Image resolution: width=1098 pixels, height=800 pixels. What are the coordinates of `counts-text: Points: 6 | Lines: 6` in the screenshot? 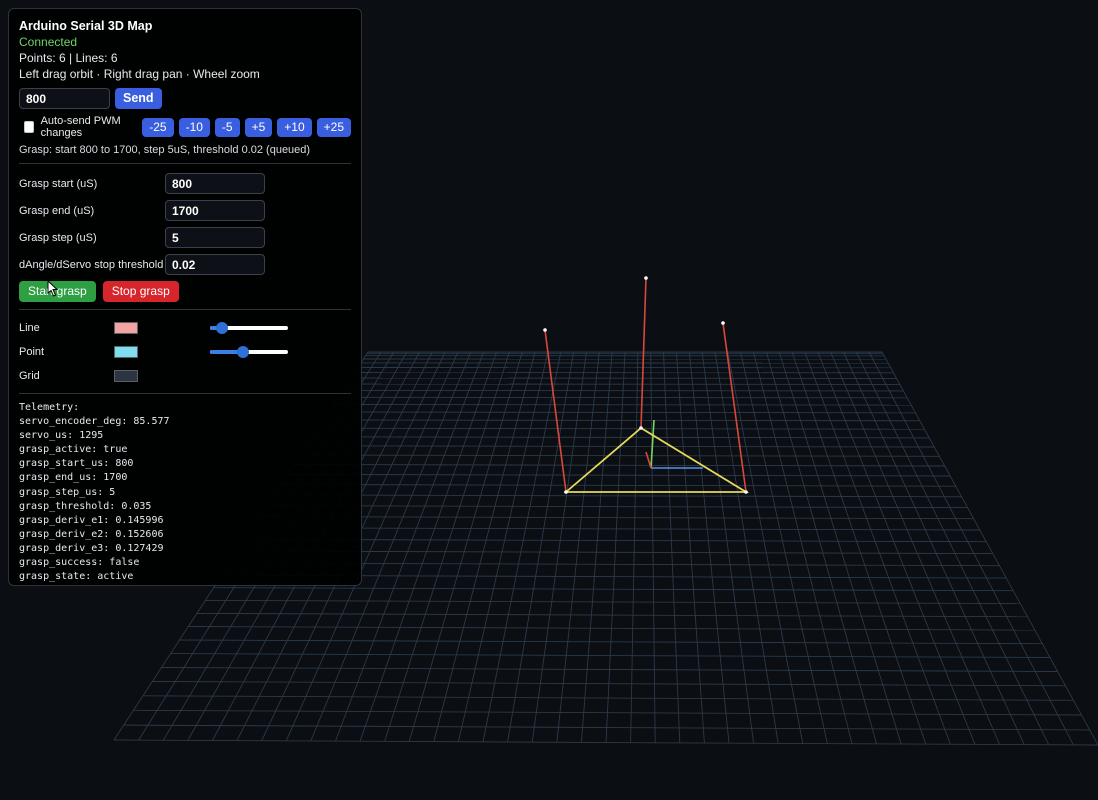 It's located at (68, 58).